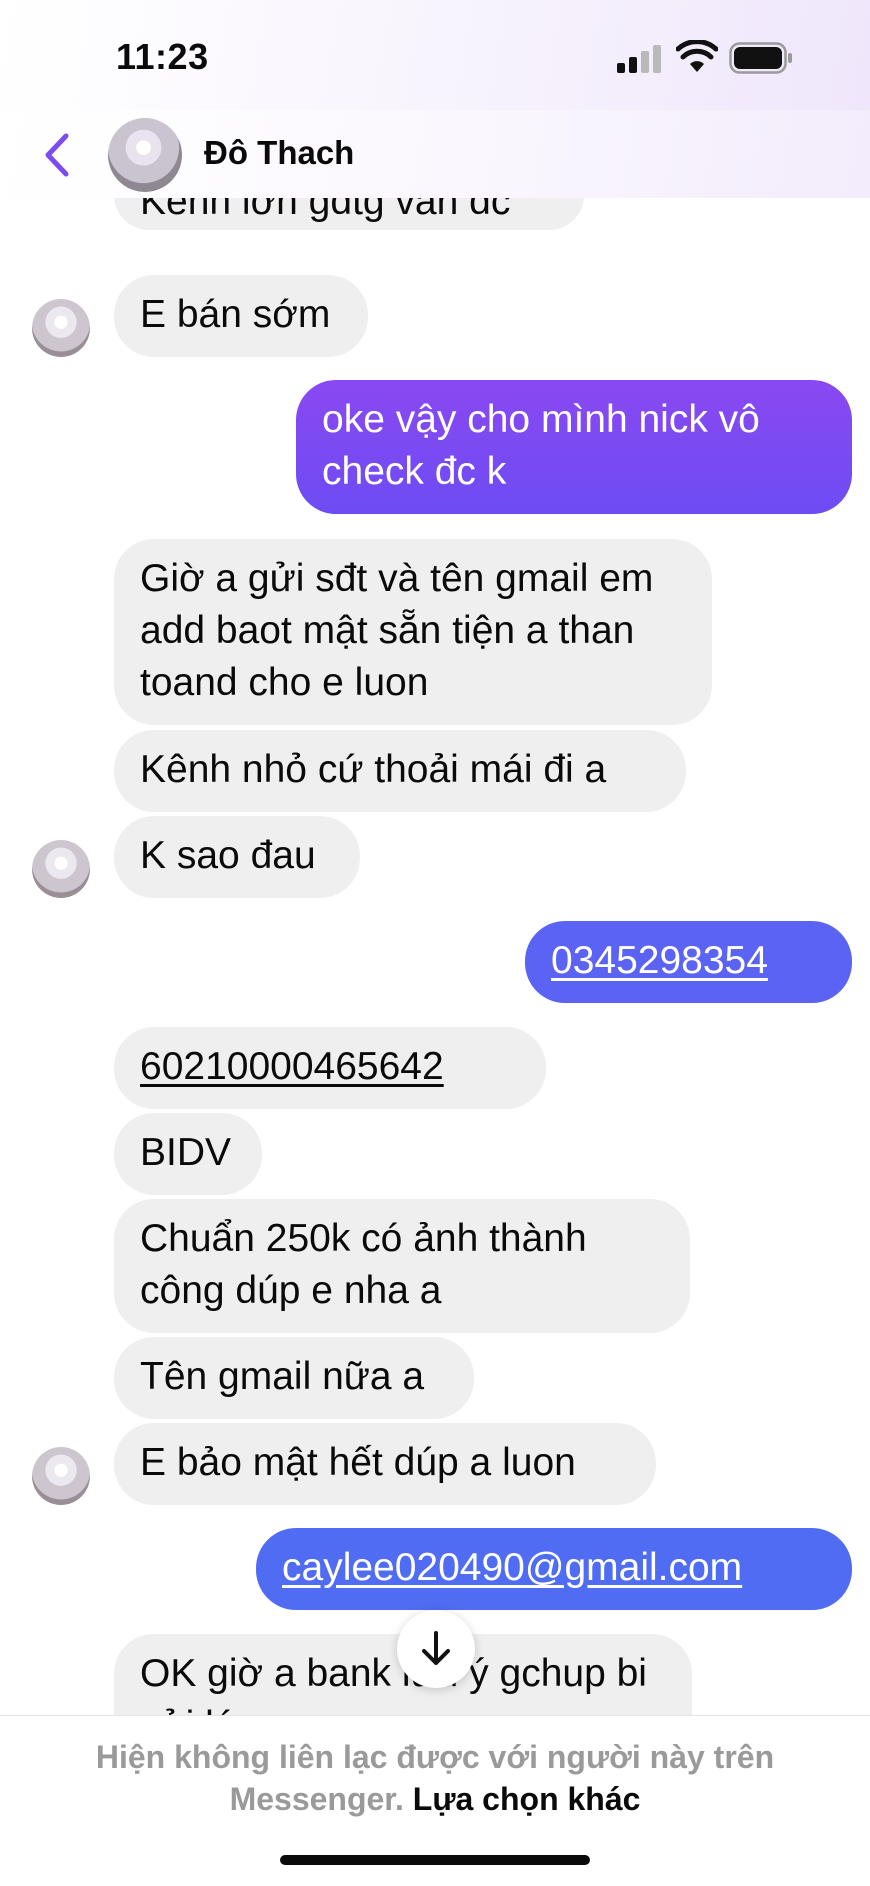 The height and width of the screenshot is (1886, 870). Describe the element at coordinates (640, 59) in the screenshot. I see `signal-icon` at that location.